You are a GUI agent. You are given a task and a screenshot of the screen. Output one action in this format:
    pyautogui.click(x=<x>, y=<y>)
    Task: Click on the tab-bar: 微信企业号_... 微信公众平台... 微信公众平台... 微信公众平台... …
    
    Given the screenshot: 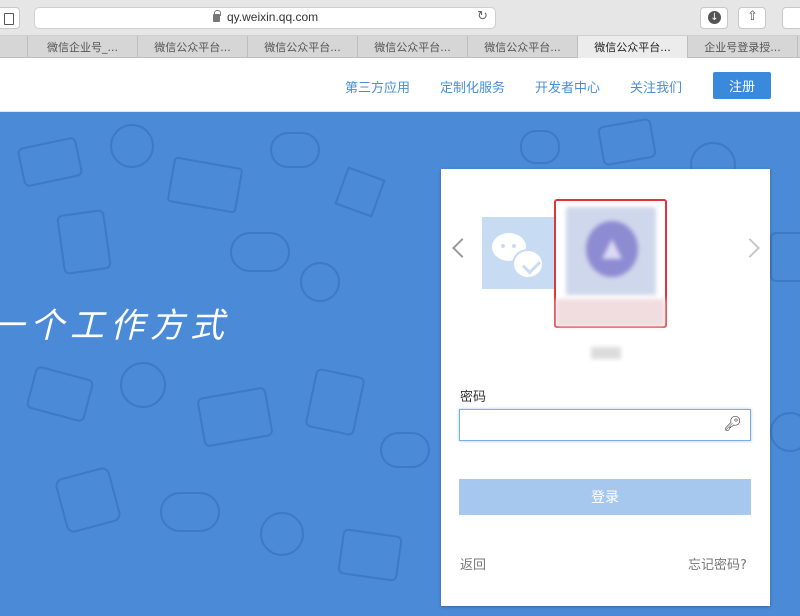 What is the action you would take?
    pyautogui.click(x=400, y=47)
    